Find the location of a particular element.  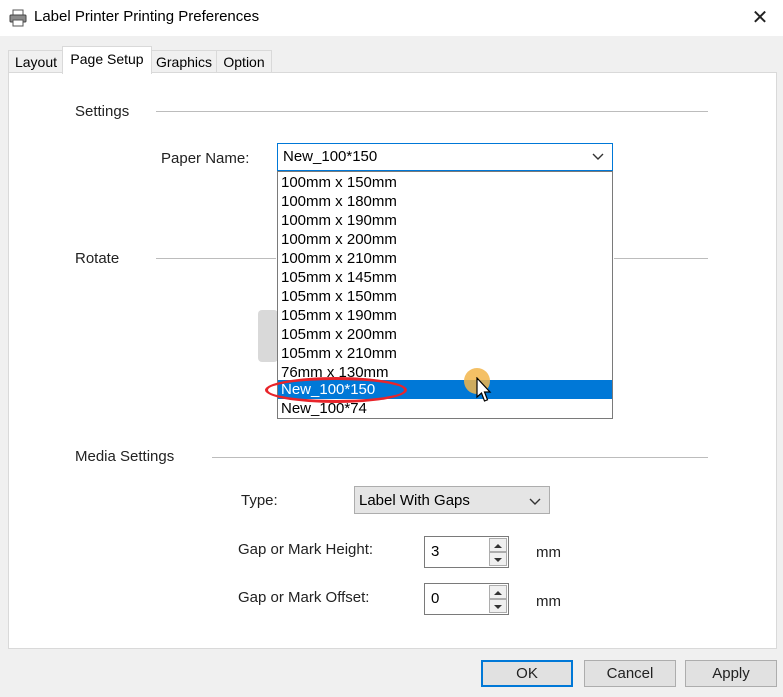

dropdown-option: 100mm x 200mm is located at coordinates (445, 239).